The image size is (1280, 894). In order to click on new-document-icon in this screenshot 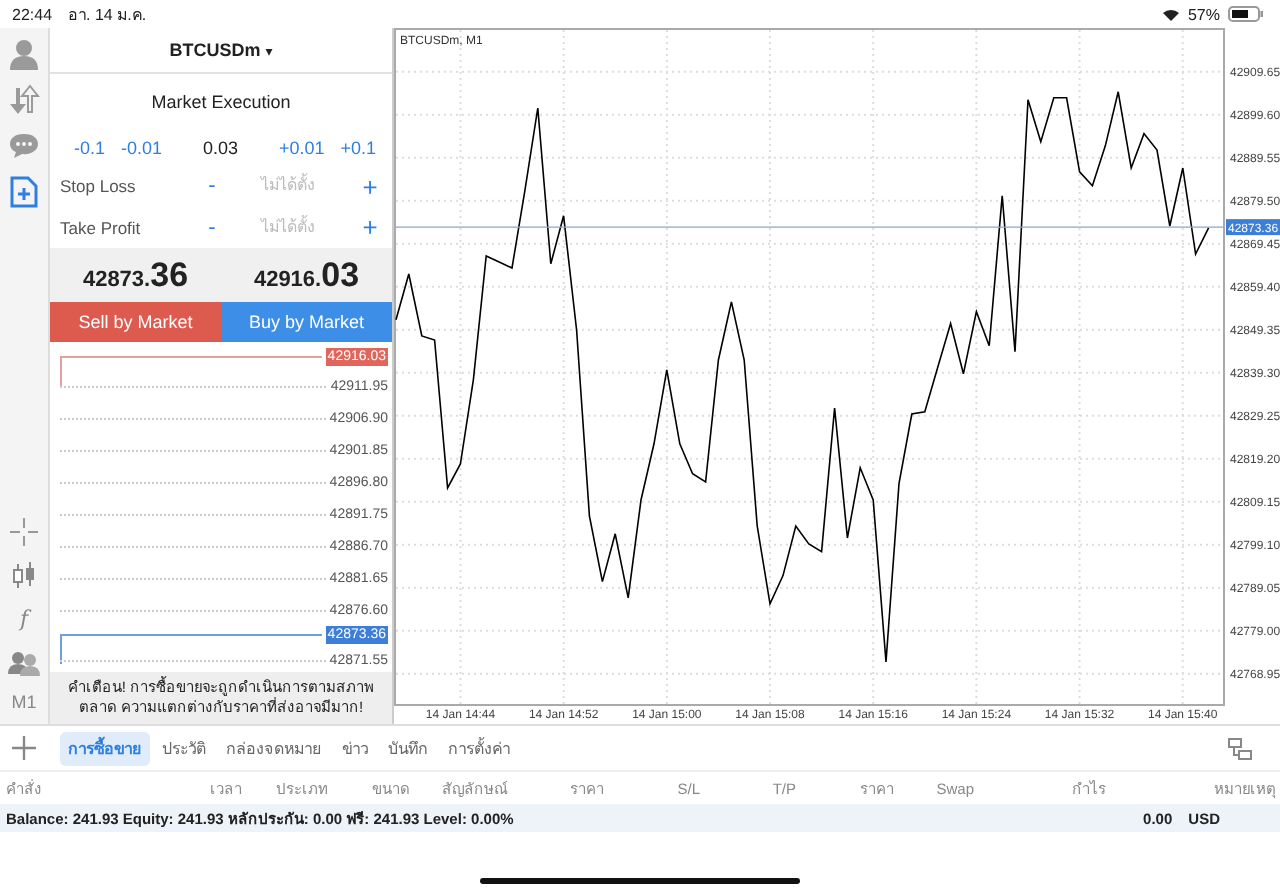, I will do `click(24, 191)`.